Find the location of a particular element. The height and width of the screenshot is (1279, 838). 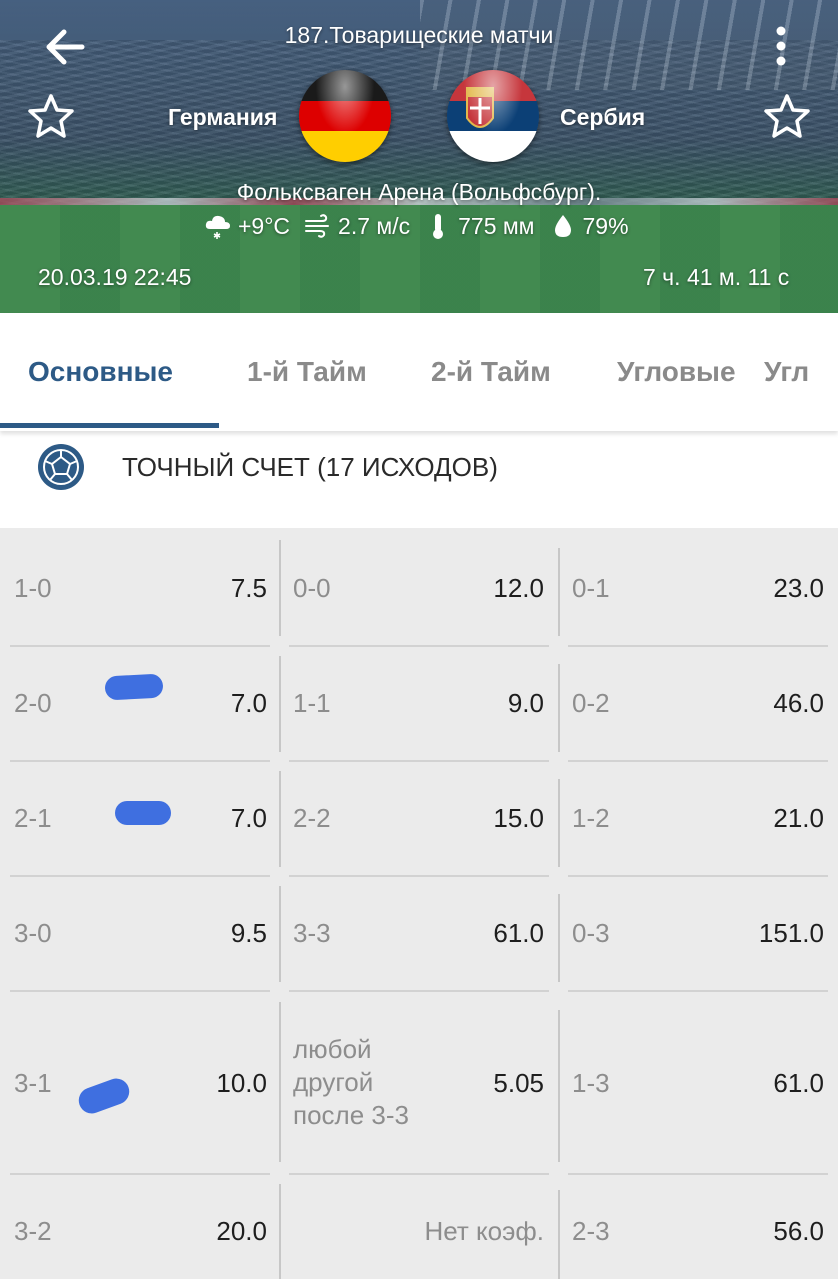

soccer-ball-icon is located at coordinates (61, 467).